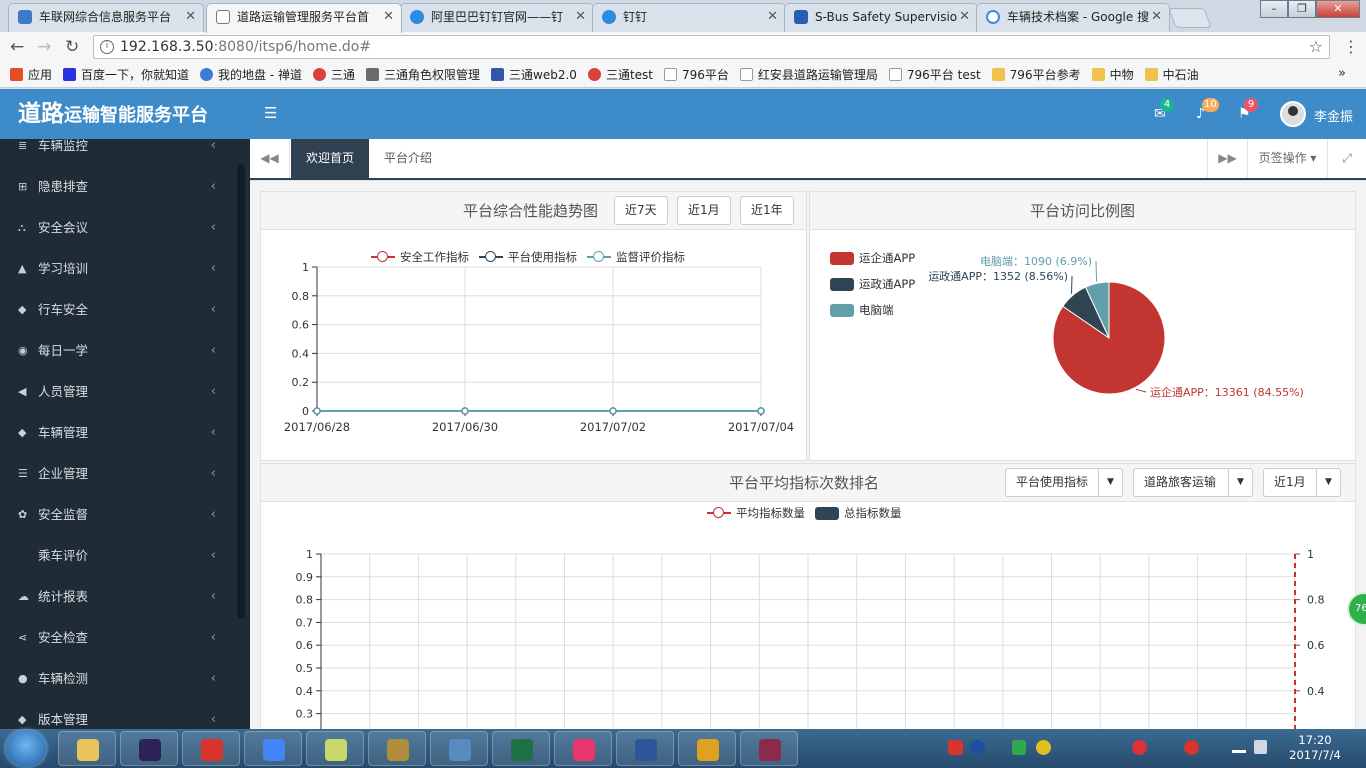 The width and height of the screenshot is (1366, 768). What do you see at coordinates (423, 74) in the screenshot?
I see `bookmark-item: 三通角色权限管理` at bounding box center [423, 74].